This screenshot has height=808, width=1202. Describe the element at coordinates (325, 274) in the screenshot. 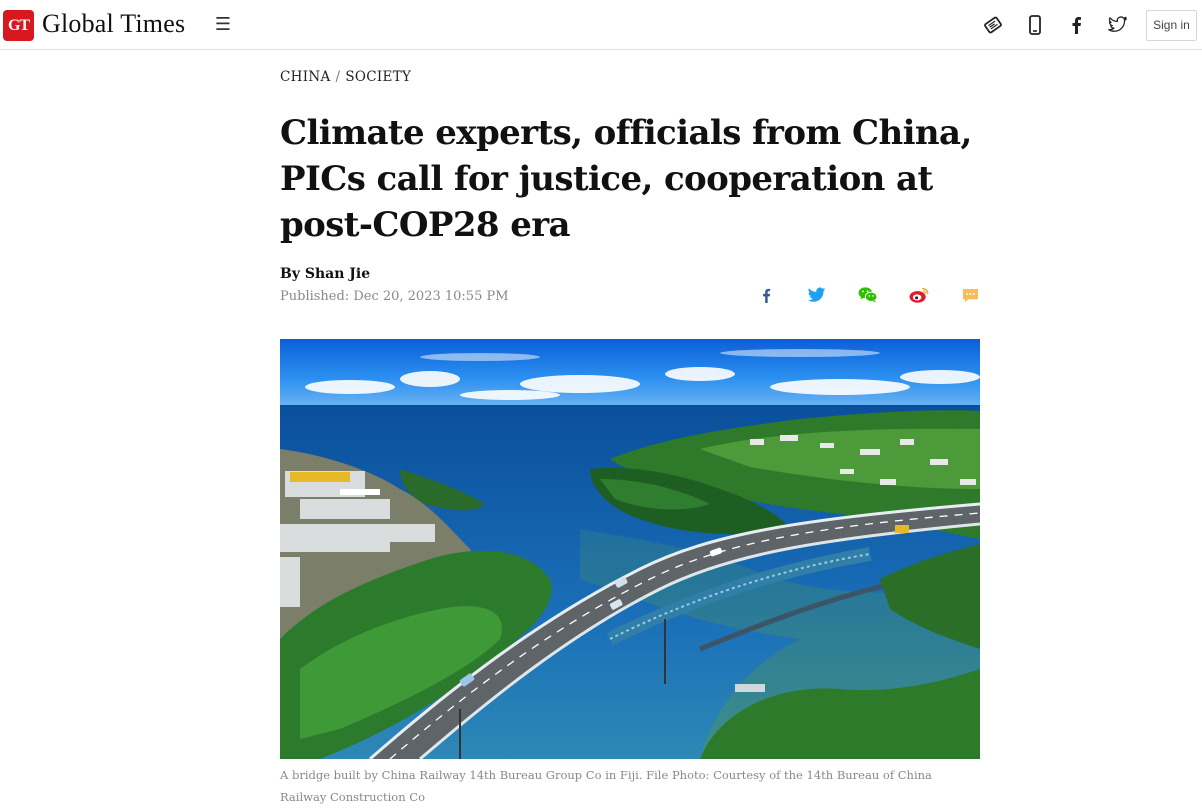

I see `article-byline: By Shan Jie` at that location.